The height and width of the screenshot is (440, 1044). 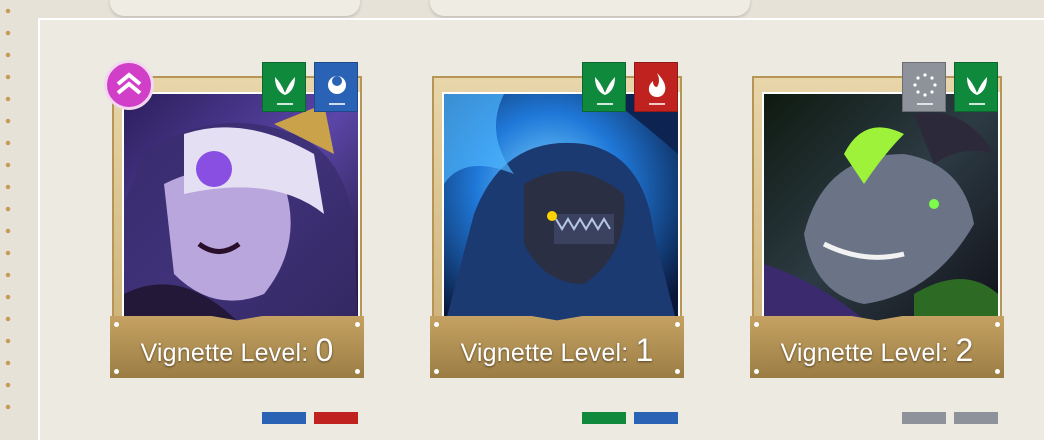 I want to click on upgrade-icon, so click(x=129, y=85).